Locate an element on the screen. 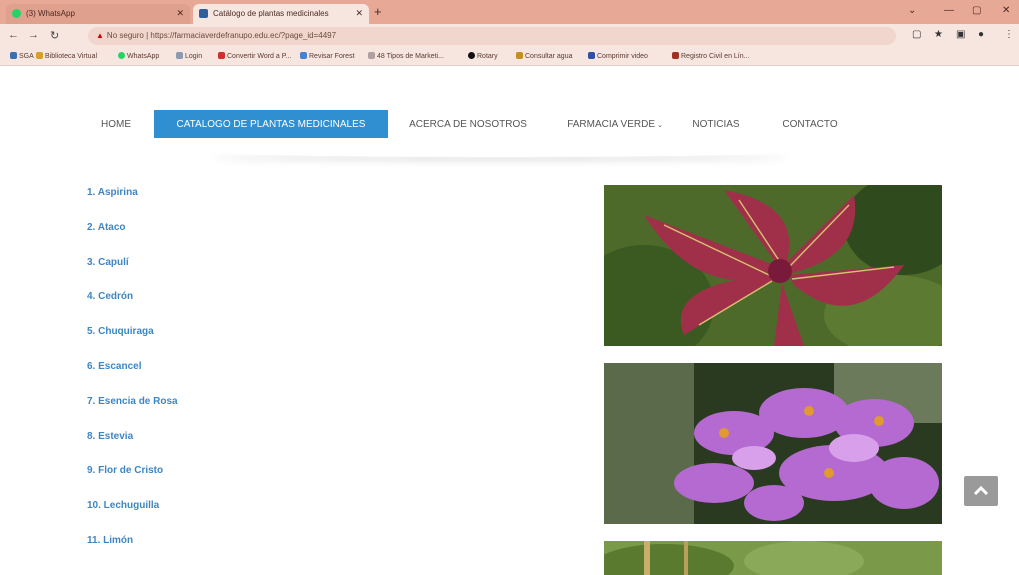  plant-link: 5. Chuquiraga is located at coordinates (132, 343).